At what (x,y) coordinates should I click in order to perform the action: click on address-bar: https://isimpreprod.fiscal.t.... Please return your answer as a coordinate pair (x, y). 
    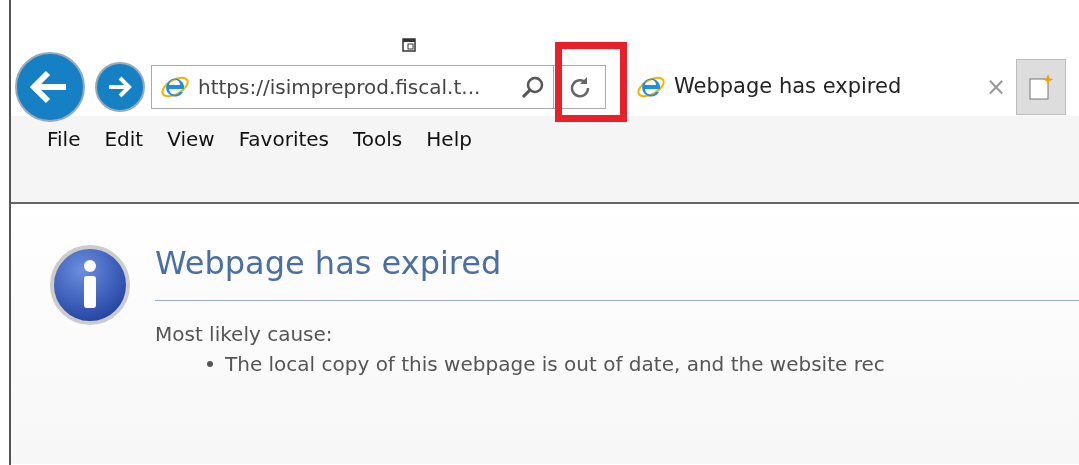
    Looking at the image, I should click on (352, 87).